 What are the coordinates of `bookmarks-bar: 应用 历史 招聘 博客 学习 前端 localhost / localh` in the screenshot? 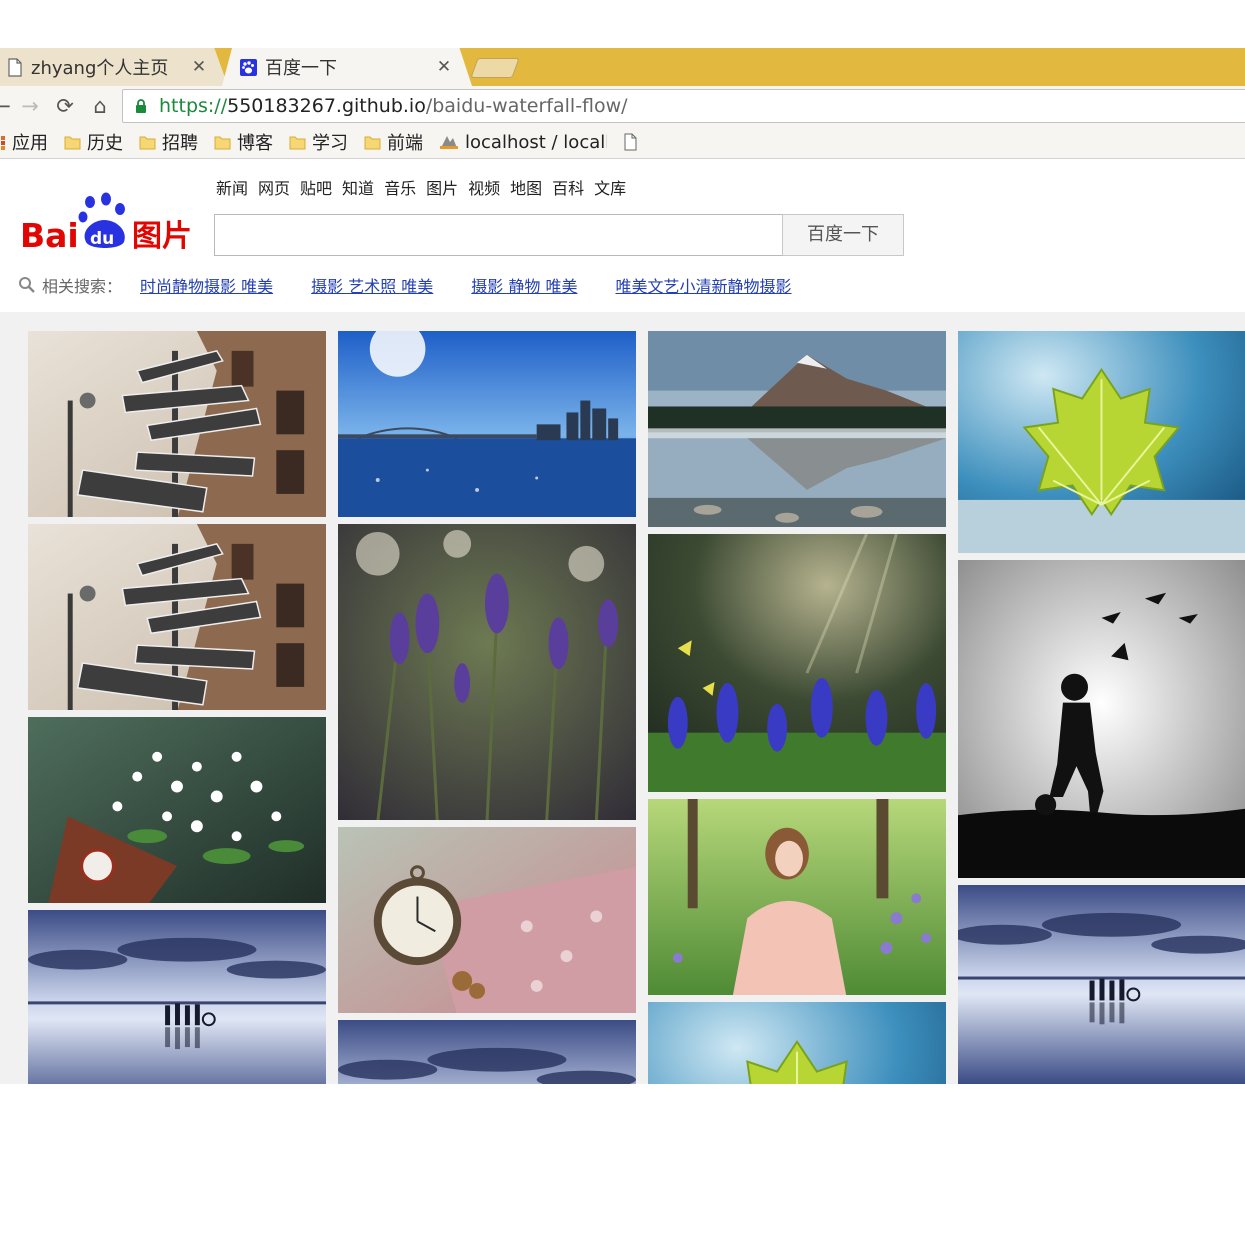 It's located at (622, 142).